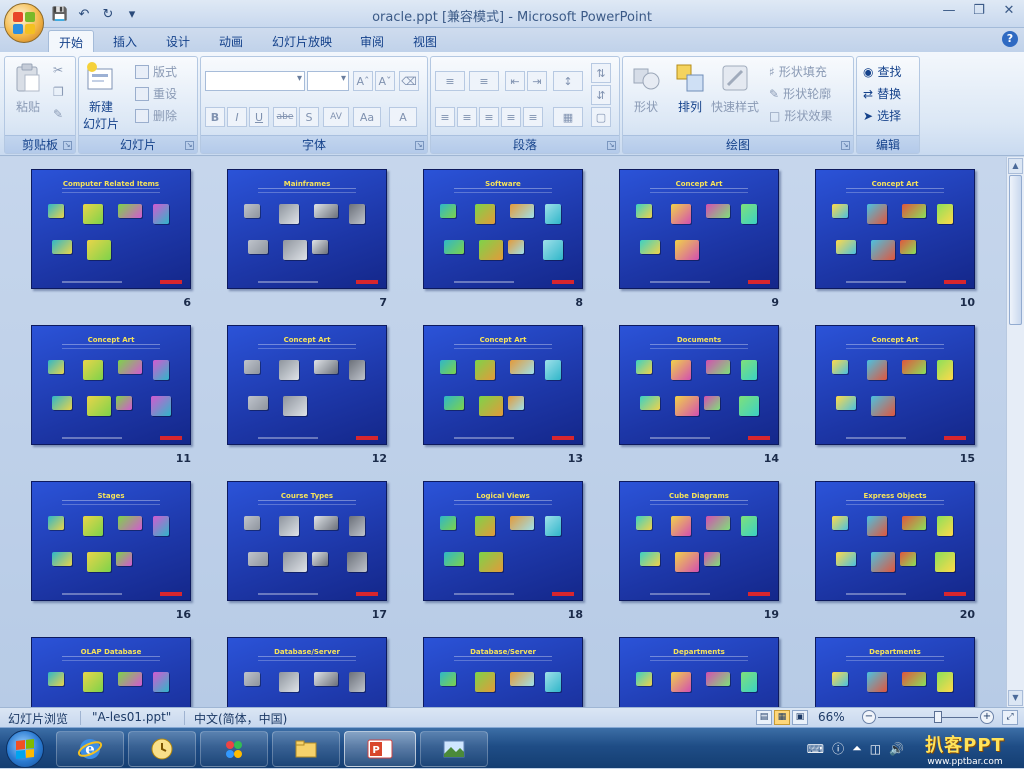 This screenshot has width=1024, height=769. I want to click on start-button, so click(25, 749).